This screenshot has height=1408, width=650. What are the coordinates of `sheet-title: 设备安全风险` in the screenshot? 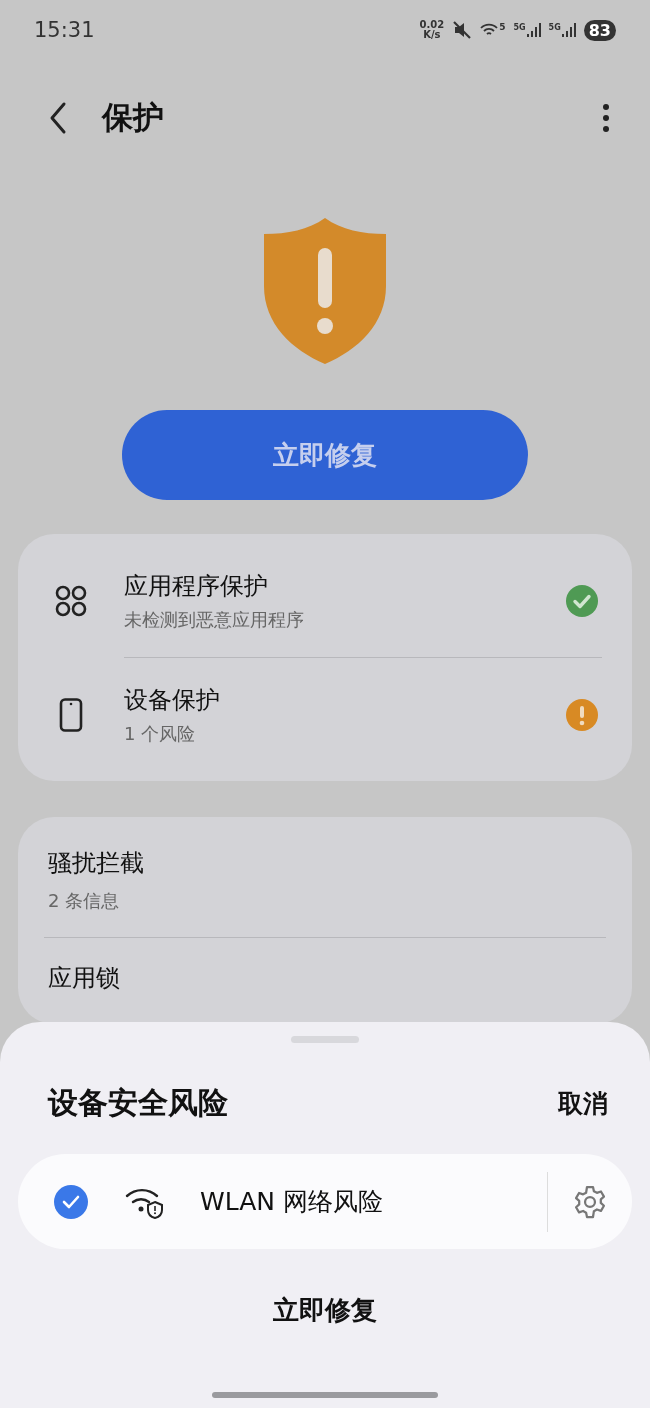 It's located at (138, 1103).